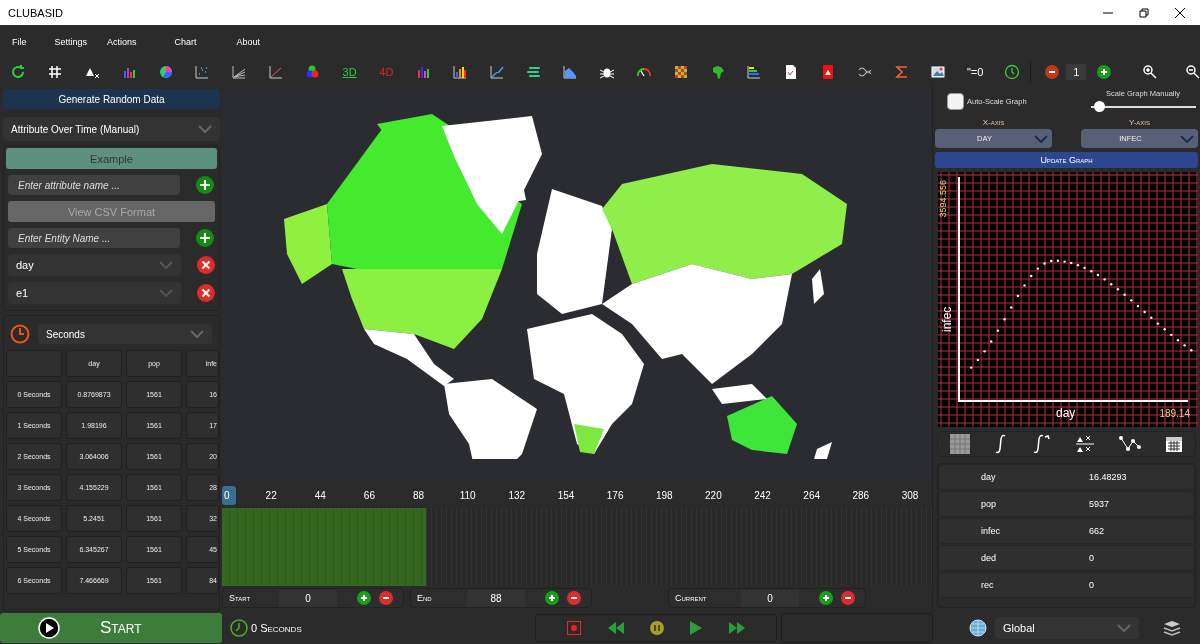 The height and width of the screenshot is (644, 1200). What do you see at coordinates (271, 495) in the screenshot?
I see `tick-label: 22` at bounding box center [271, 495].